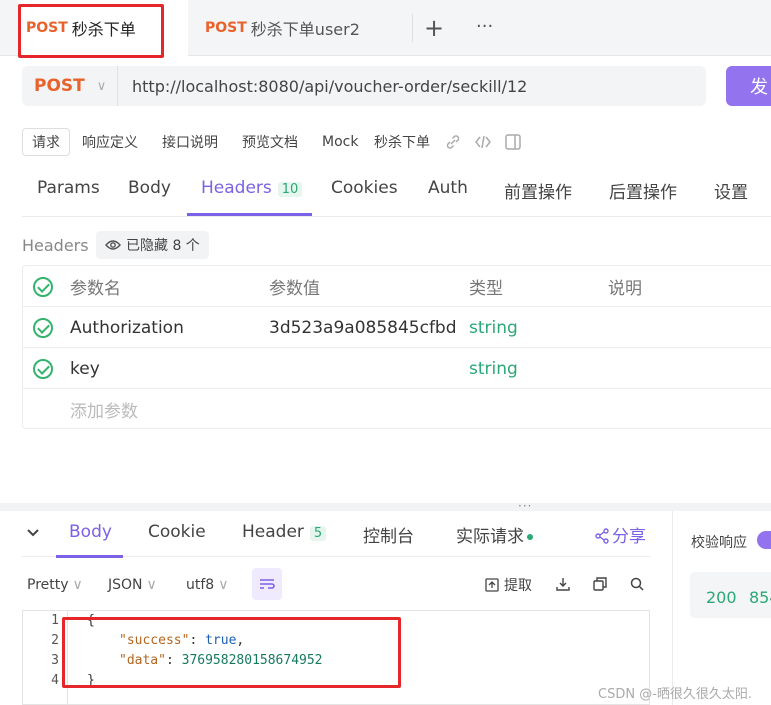 The height and width of the screenshot is (705, 771). I want to click on tab-label: 控制台, so click(388, 537).